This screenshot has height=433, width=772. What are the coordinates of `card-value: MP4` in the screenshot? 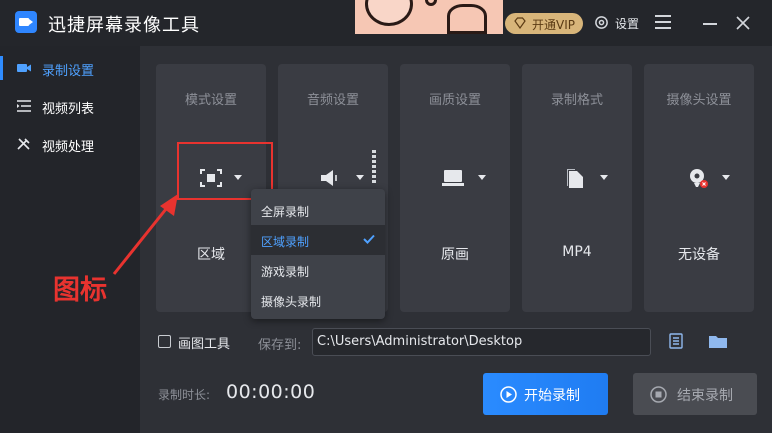 It's located at (577, 252).